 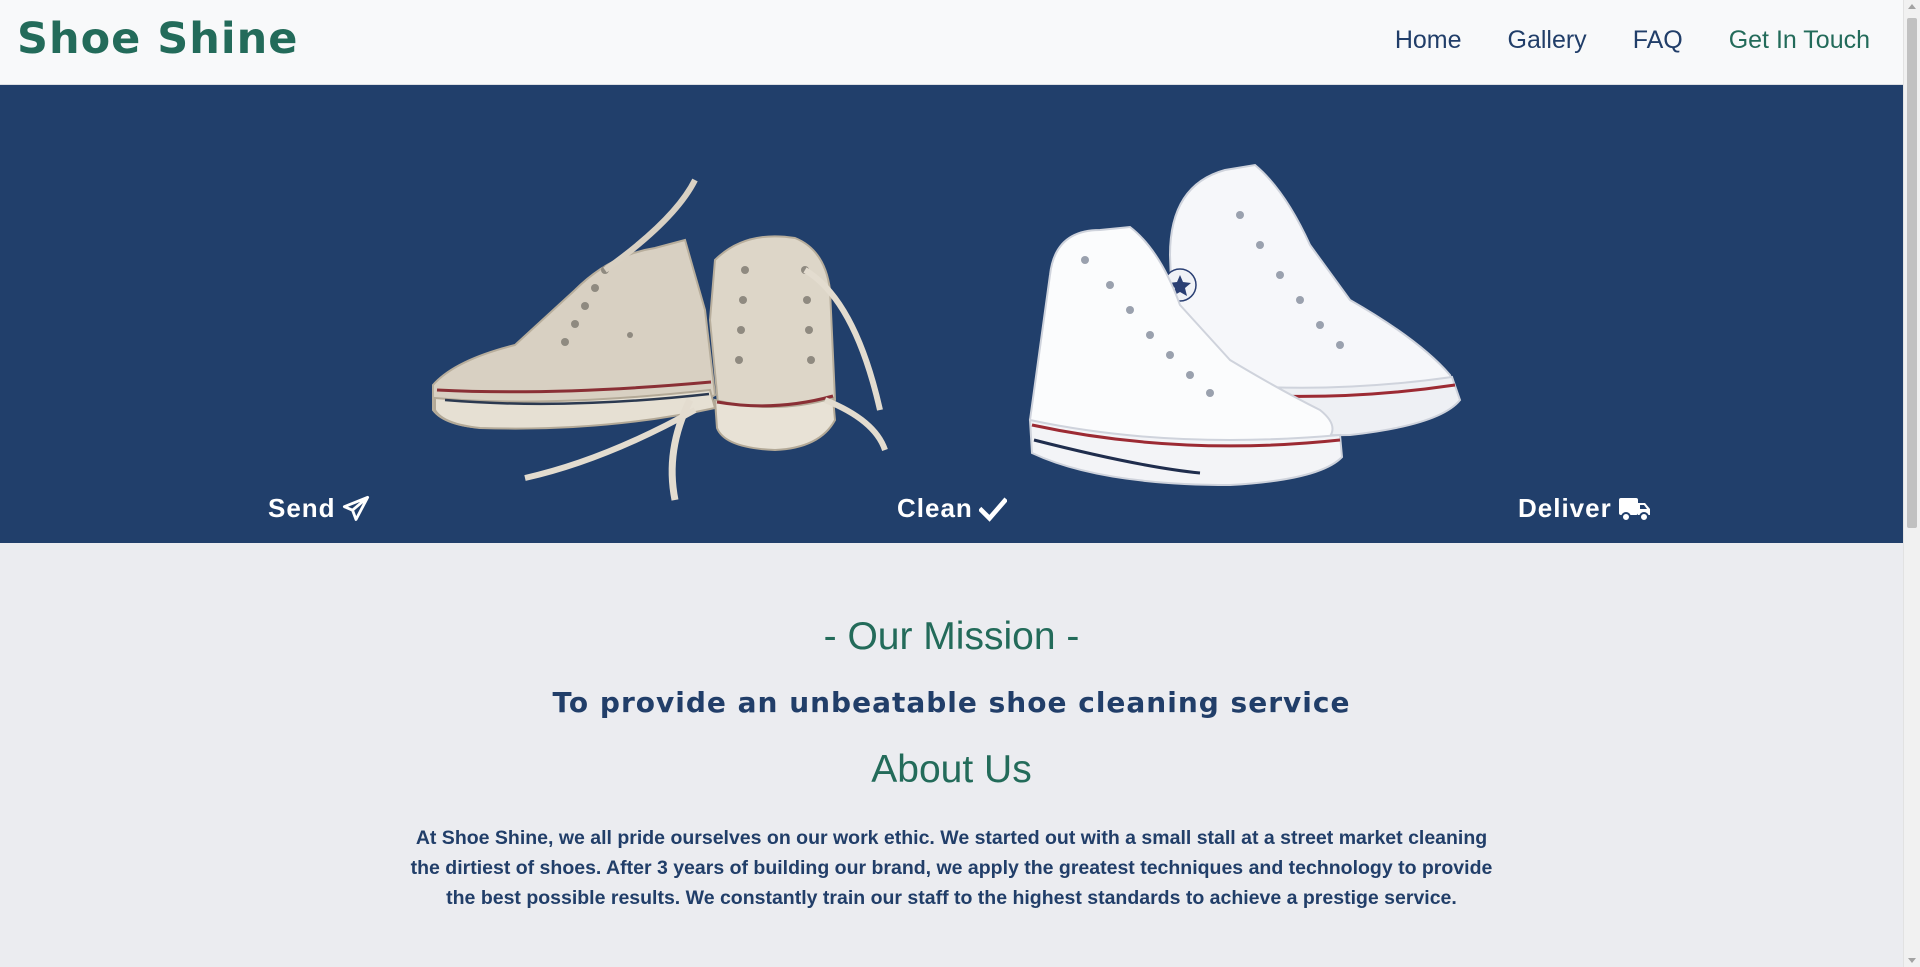 I want to click on step-deliver-label: Deliver, so click(x=1565, y=508).